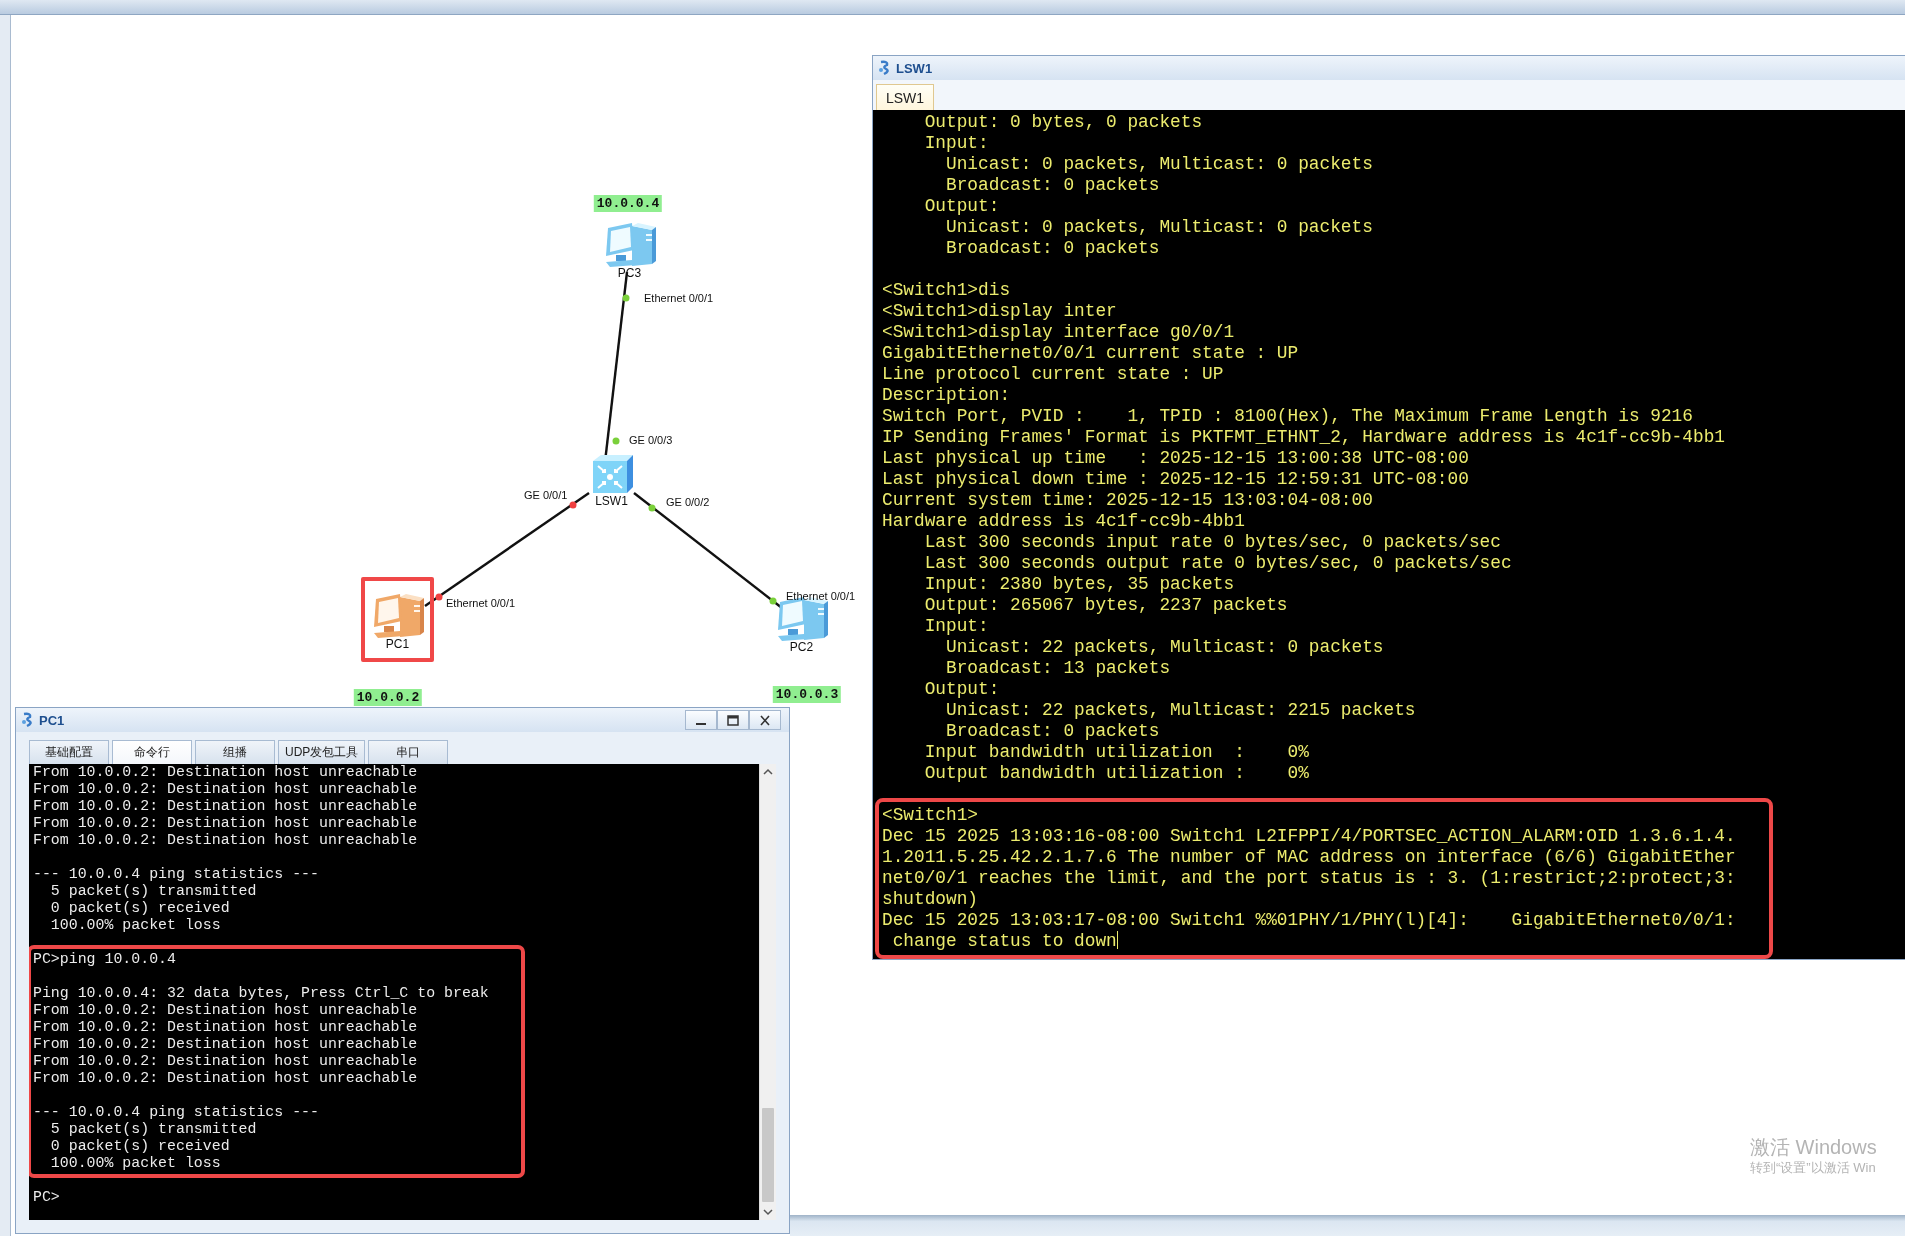 The image size is (1905, 1236). I want to click on device-label: PC1, so click(397, 644).